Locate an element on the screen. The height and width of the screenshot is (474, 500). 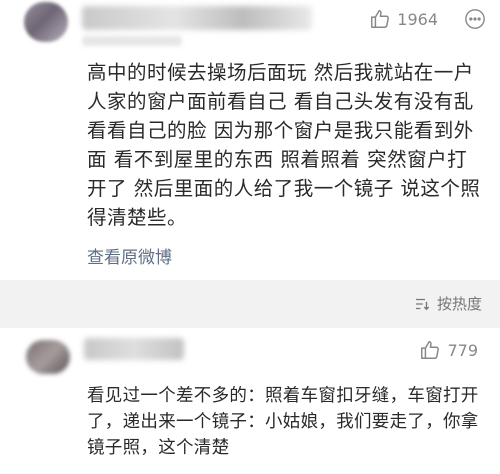
sort-icon is located at coordinates (422, 304).